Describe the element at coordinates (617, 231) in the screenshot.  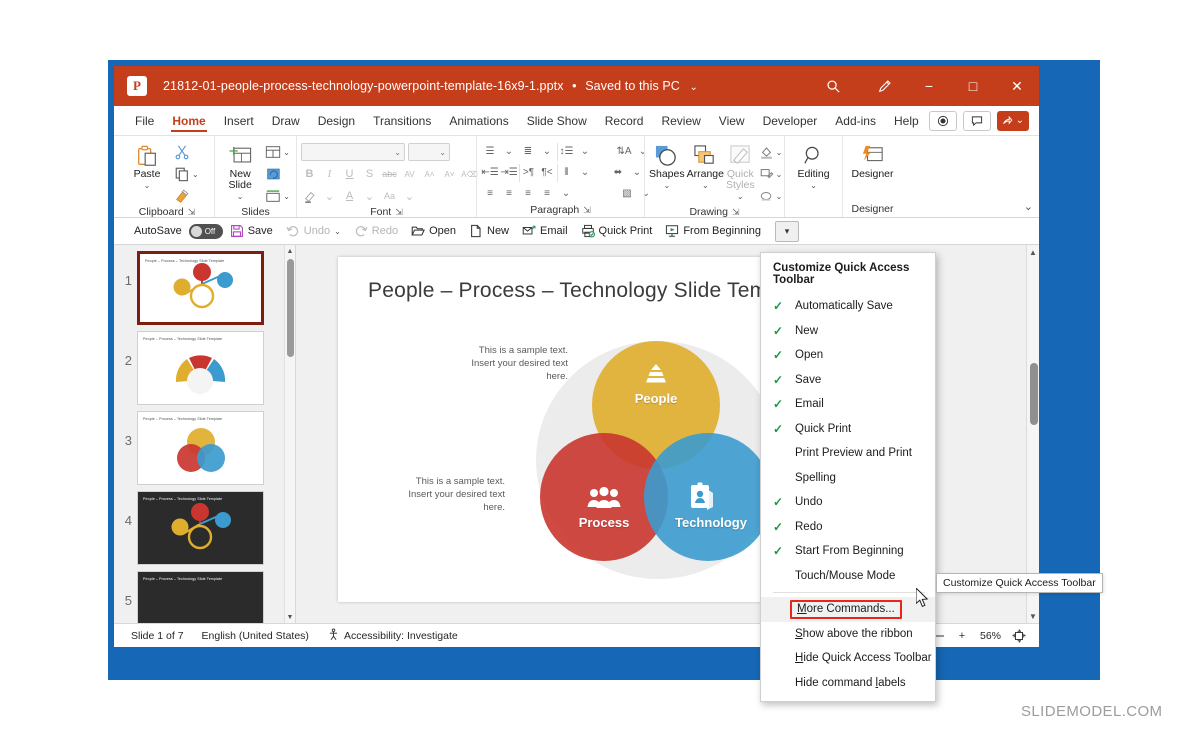
I see `qat-quick-print-button: Quick Print` at that location.